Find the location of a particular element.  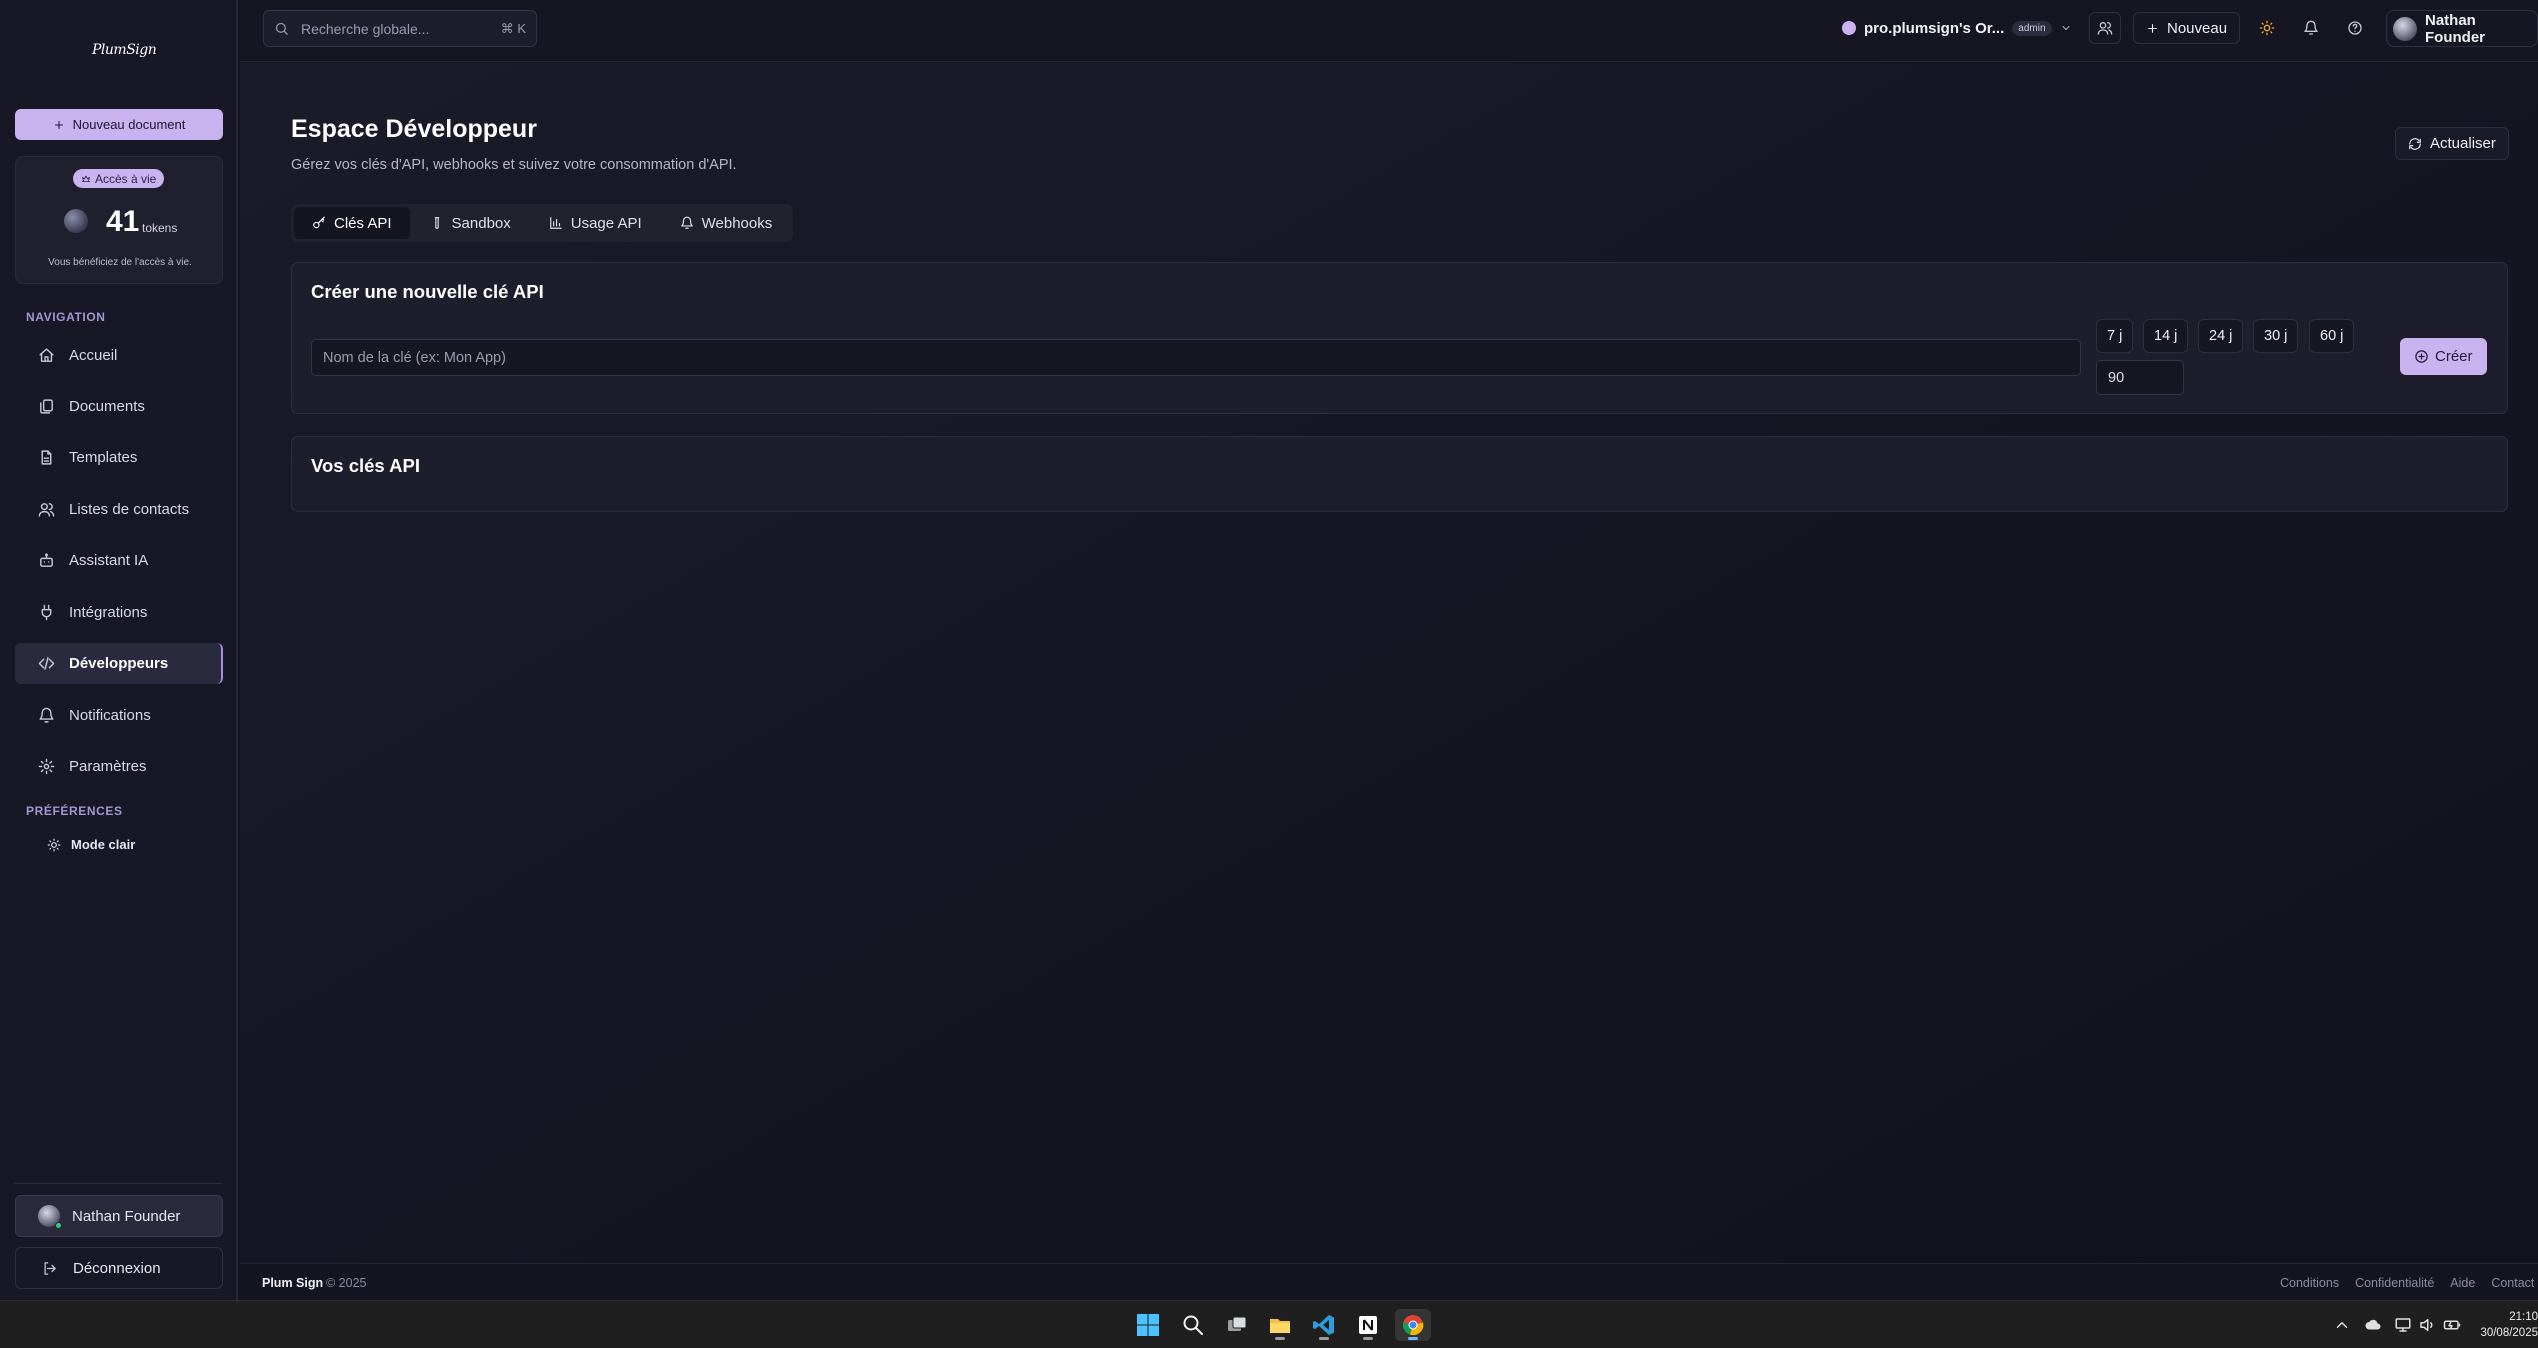

theme-toggle-button is located at coordinates (2267, 28).